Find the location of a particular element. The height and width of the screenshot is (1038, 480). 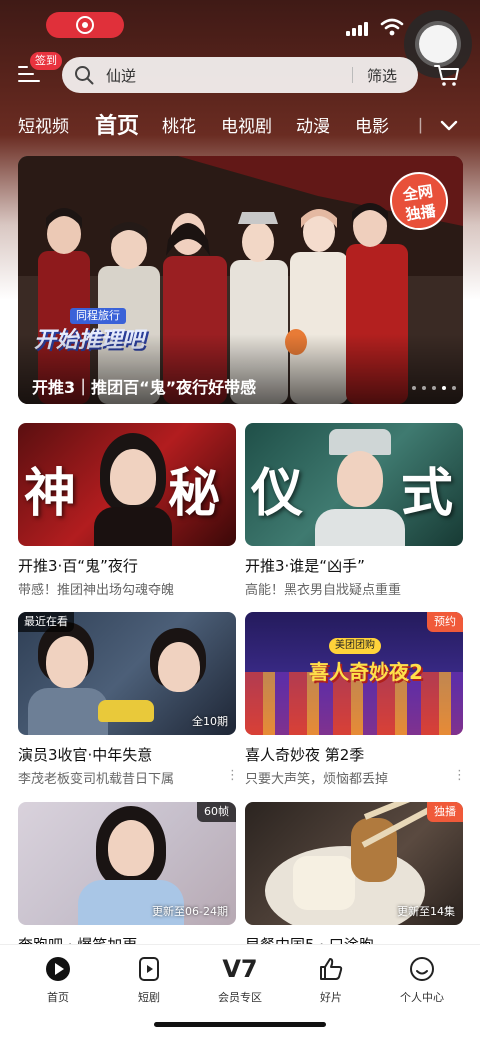

record-icon is located at coordinates (85, 25).